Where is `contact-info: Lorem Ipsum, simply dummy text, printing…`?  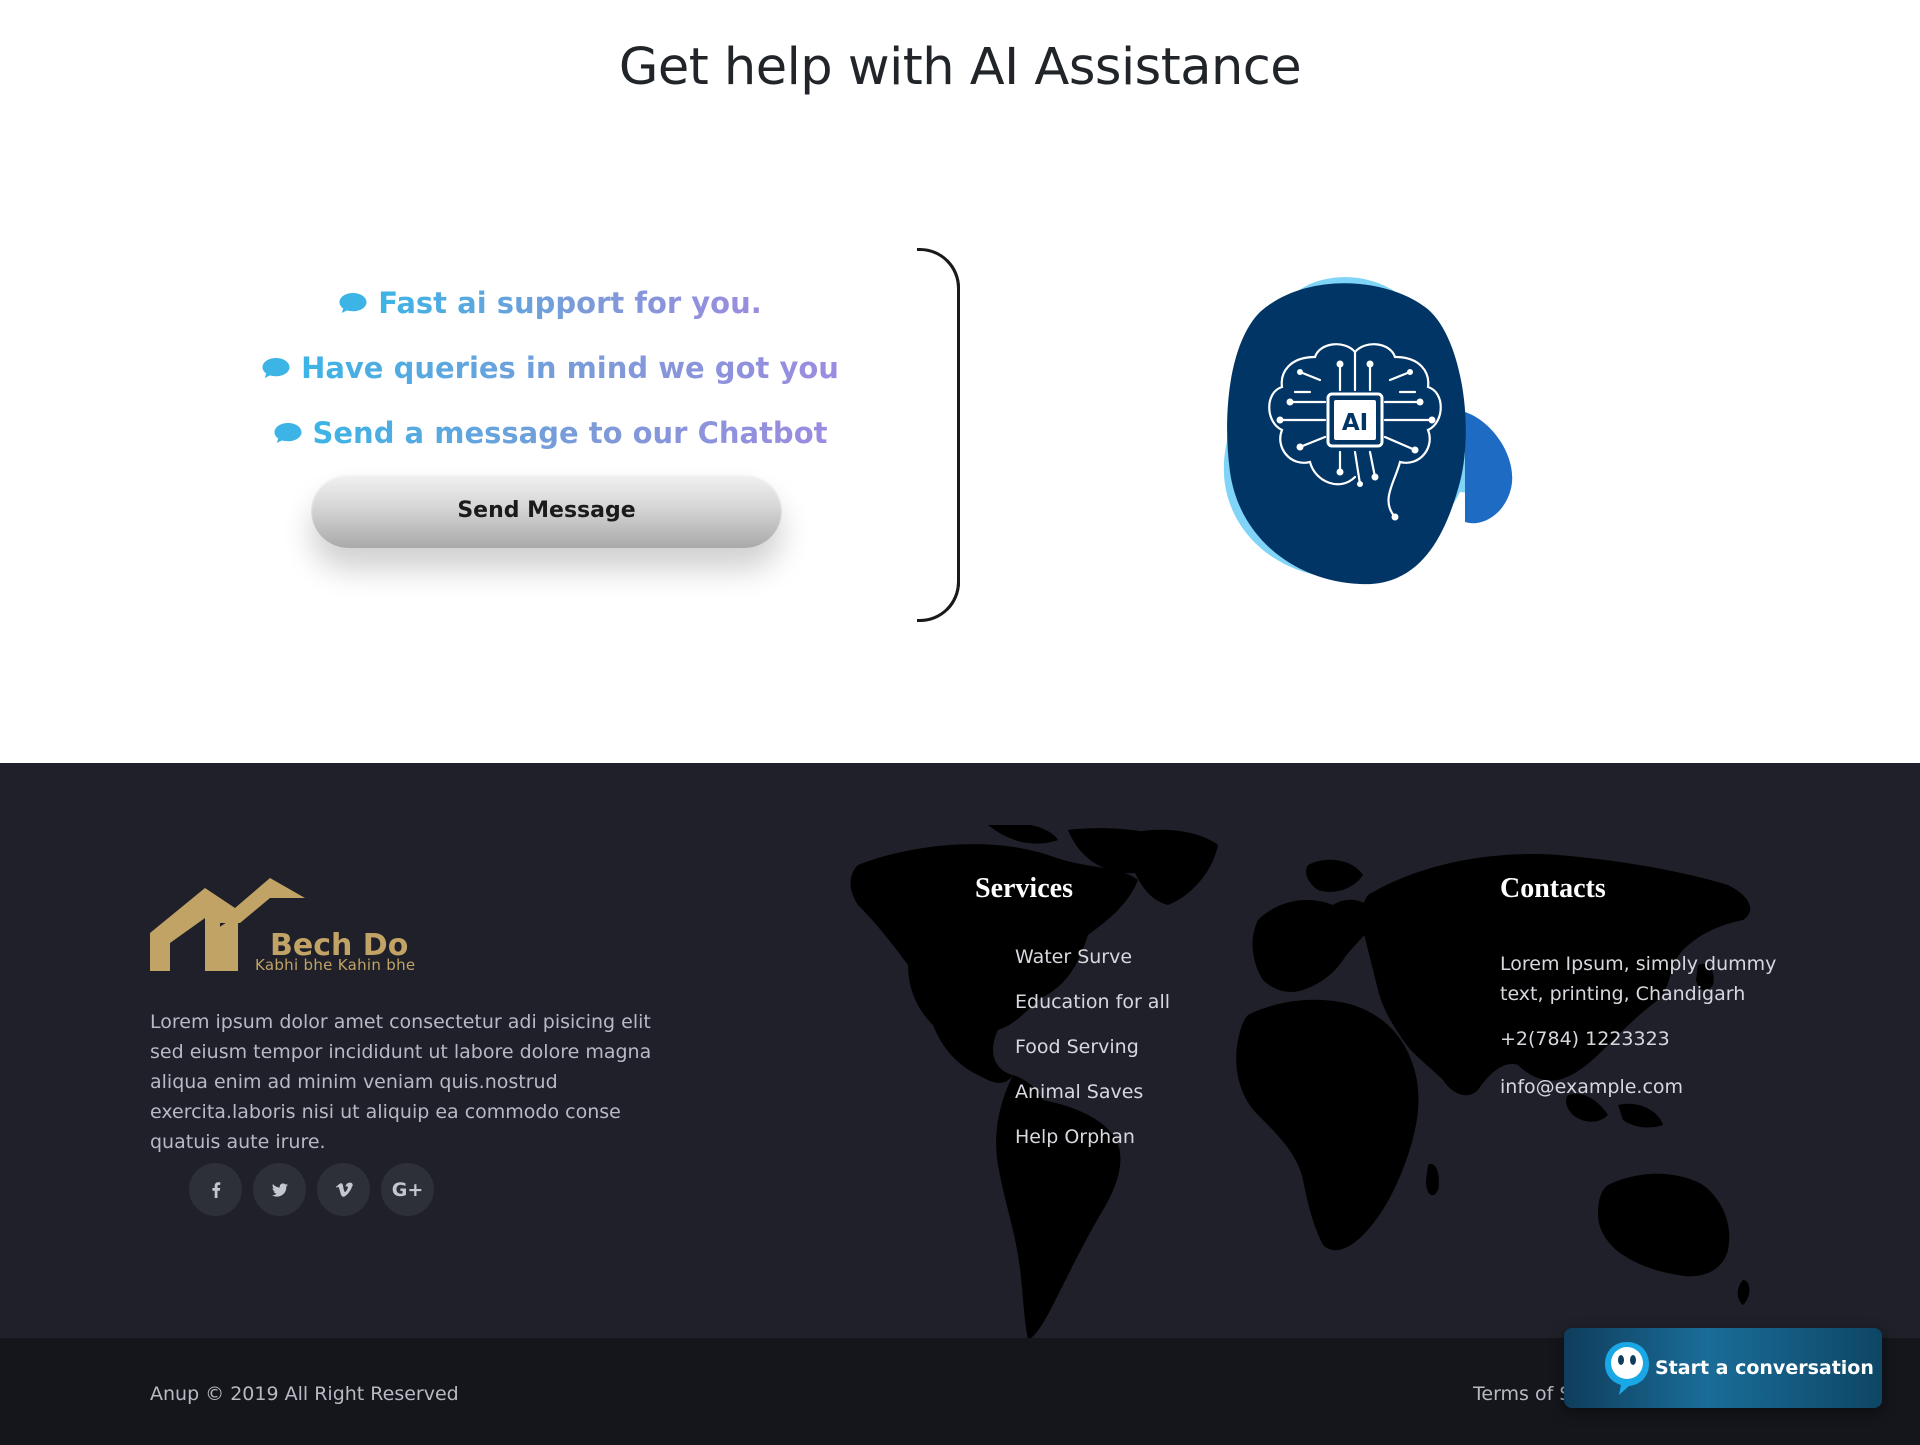
contact-info: Lorem Ipsum, simply dummy text, printing… is located at coordinates (1645, 1023).